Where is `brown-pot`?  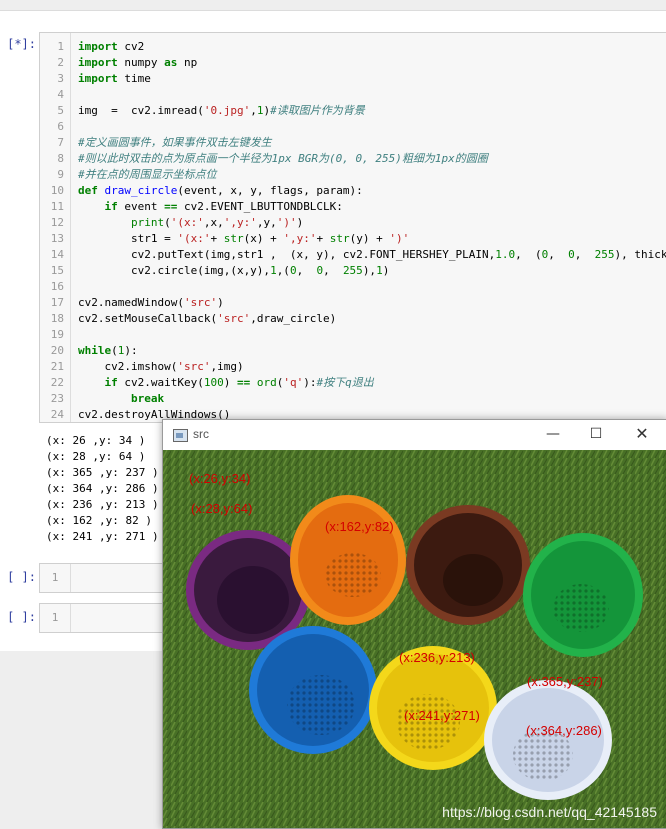
brown-pot is located at coordinates (468, 565).